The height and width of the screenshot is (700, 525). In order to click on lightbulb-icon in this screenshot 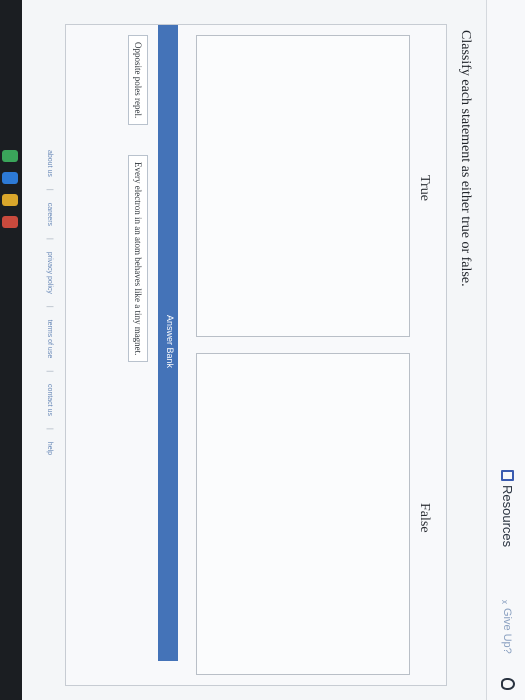, I will do `click(508, 684)`.